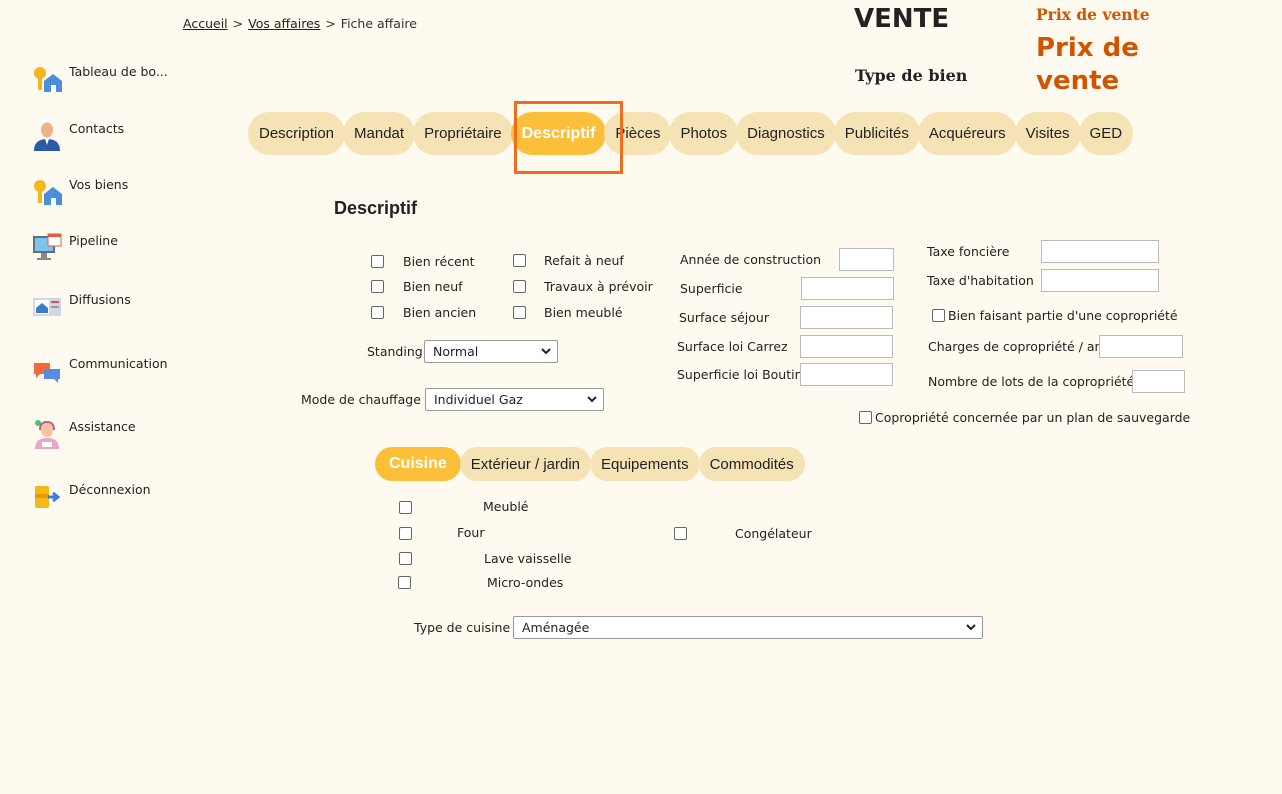  Describe the element at coordinates (584, 260) in the screenshot. I see `refait-neuf-label: Refait à neuf` at that location.